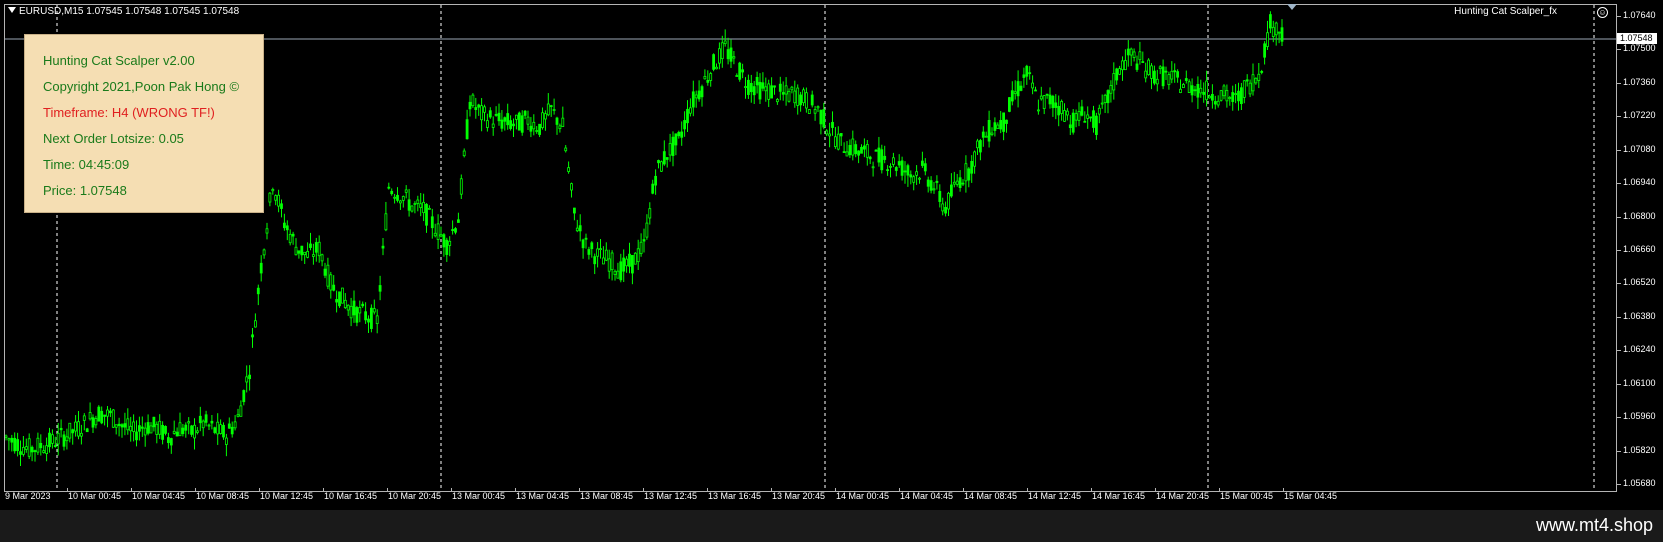  Describe the element at coordinates (1640, 249) in the screenshot. I see `price-axis-label: 1.06660` at that location.